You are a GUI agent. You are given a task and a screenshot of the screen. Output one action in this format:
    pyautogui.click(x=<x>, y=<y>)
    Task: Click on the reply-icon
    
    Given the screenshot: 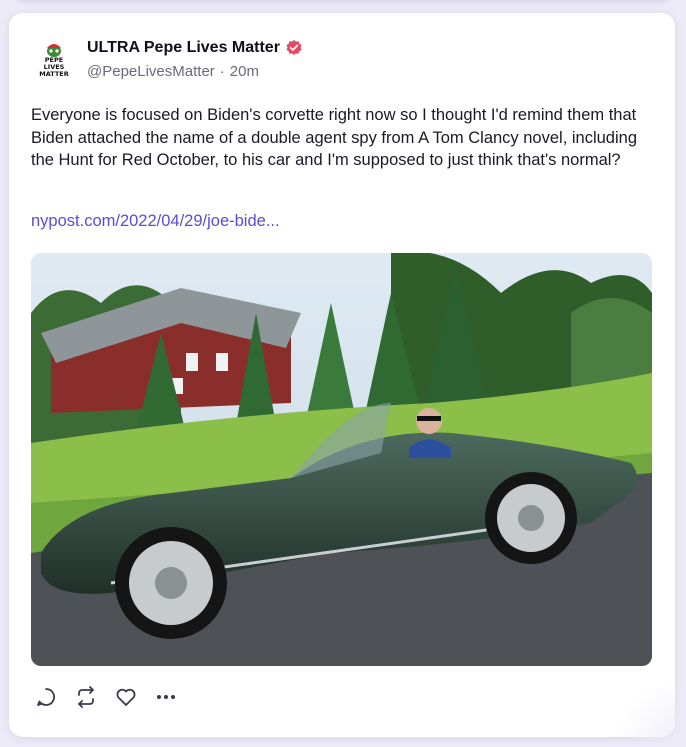 What is the action you would take?
    pyautogui.click(x=46, y=697)
    